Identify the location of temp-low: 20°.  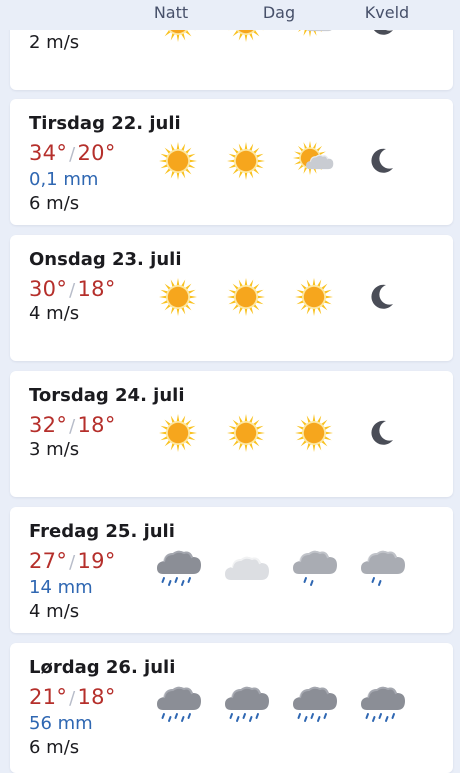
(96, 153).